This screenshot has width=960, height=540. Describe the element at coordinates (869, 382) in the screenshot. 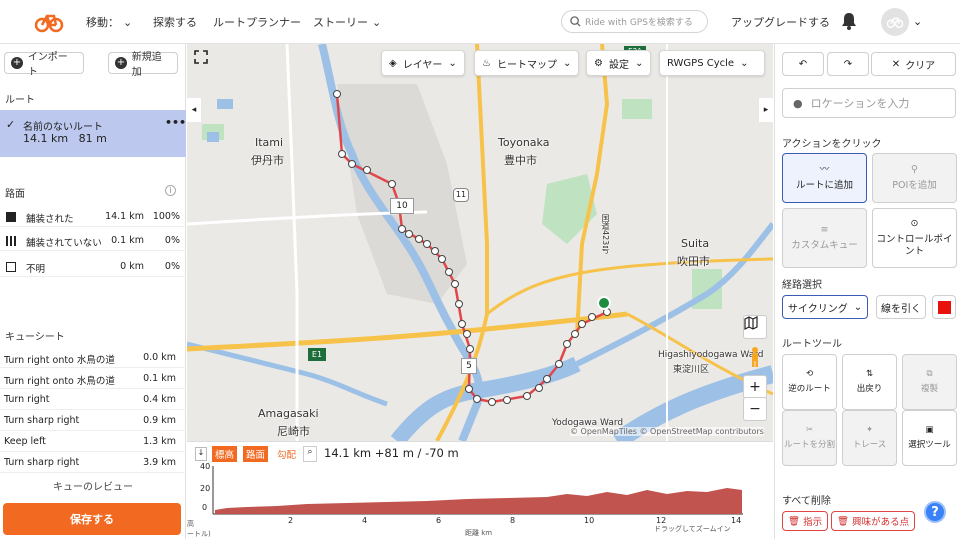

I see `out-and-back-button: ⇅ 出戻り` at that location.